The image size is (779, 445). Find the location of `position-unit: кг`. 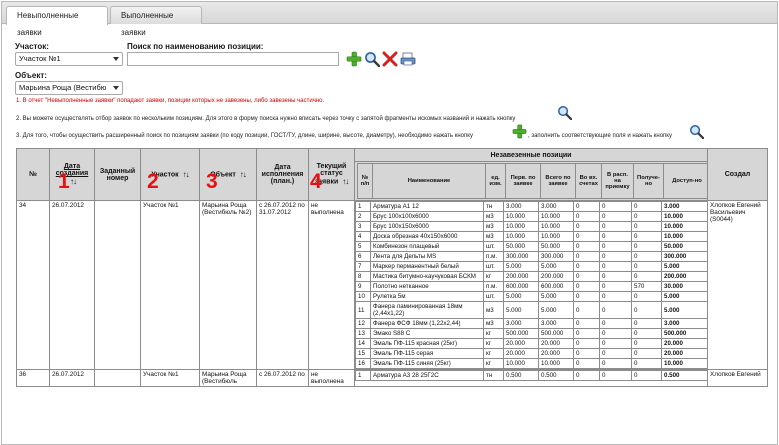

position-unit: кг is located at coordinates (493, 333).